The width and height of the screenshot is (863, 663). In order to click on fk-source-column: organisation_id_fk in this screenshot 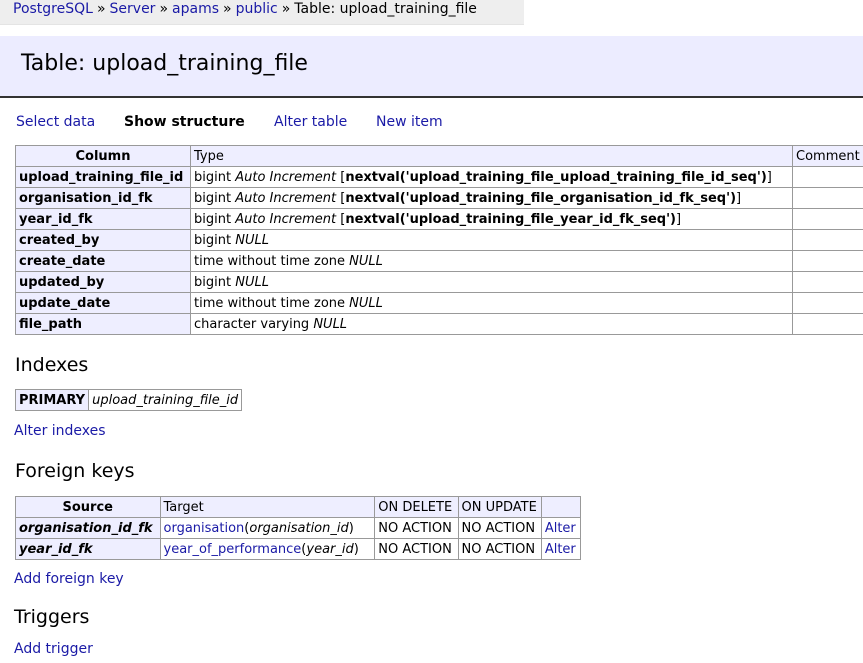, I will do `click(86, 528)`.